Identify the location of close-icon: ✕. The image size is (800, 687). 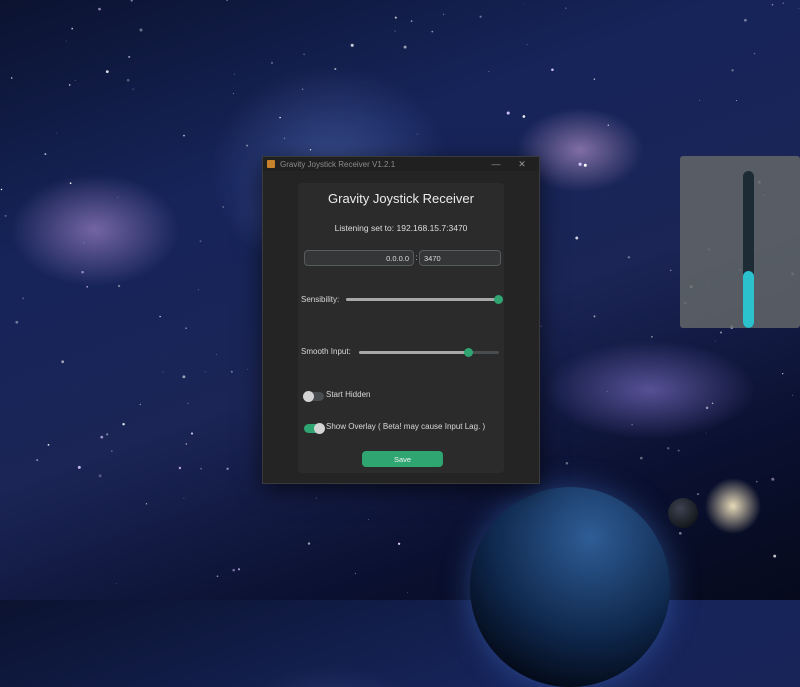
(522, 164).